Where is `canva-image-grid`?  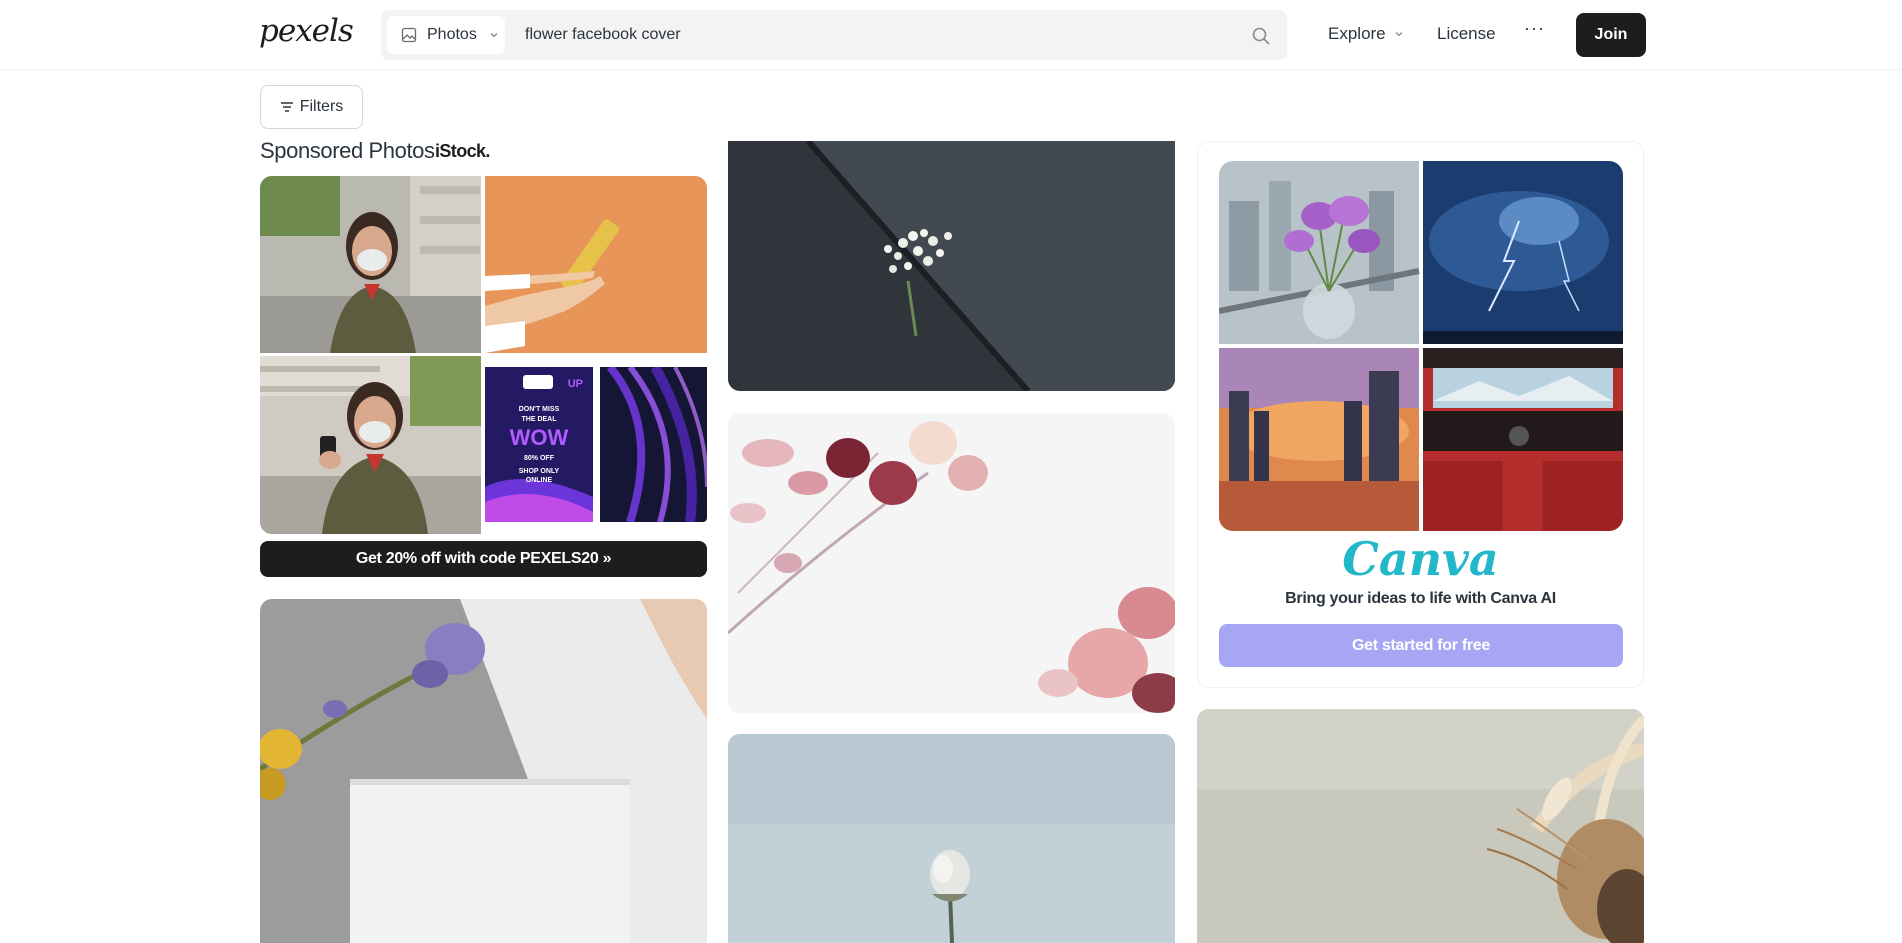
canva-image-grid is located at coordinates (1421, 346).